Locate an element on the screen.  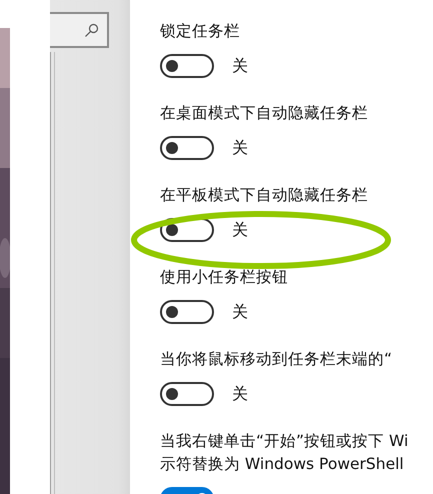
setting-label: 使用小任务栏按钮 is located at coordinates (224, 277).